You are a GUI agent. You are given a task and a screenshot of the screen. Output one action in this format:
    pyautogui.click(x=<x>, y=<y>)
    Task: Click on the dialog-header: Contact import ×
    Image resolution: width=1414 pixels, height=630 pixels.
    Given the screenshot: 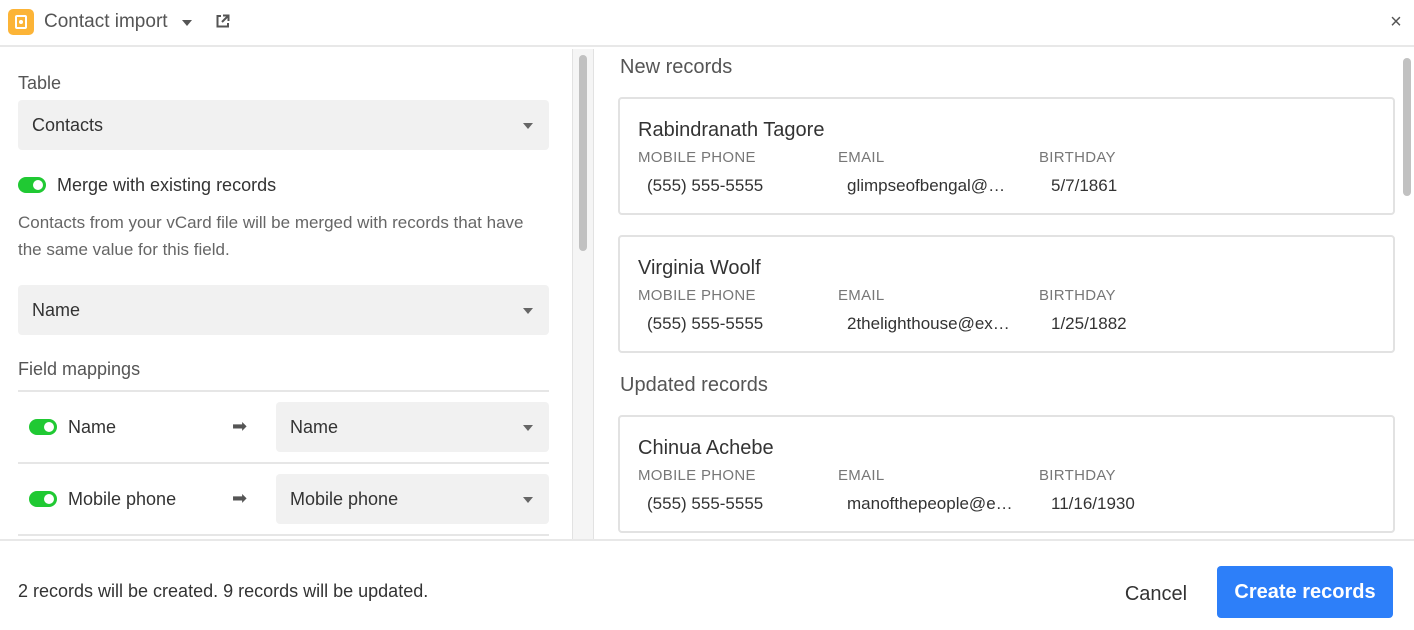 What is the action you would take?
    pyautogui.click(x=707, y=23)
    